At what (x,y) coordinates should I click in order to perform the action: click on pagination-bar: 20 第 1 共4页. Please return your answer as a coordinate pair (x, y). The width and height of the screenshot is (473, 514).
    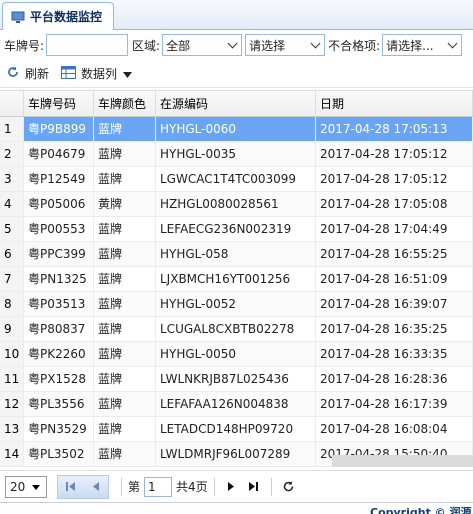
    Looking at the image, I should click on (236, 486).